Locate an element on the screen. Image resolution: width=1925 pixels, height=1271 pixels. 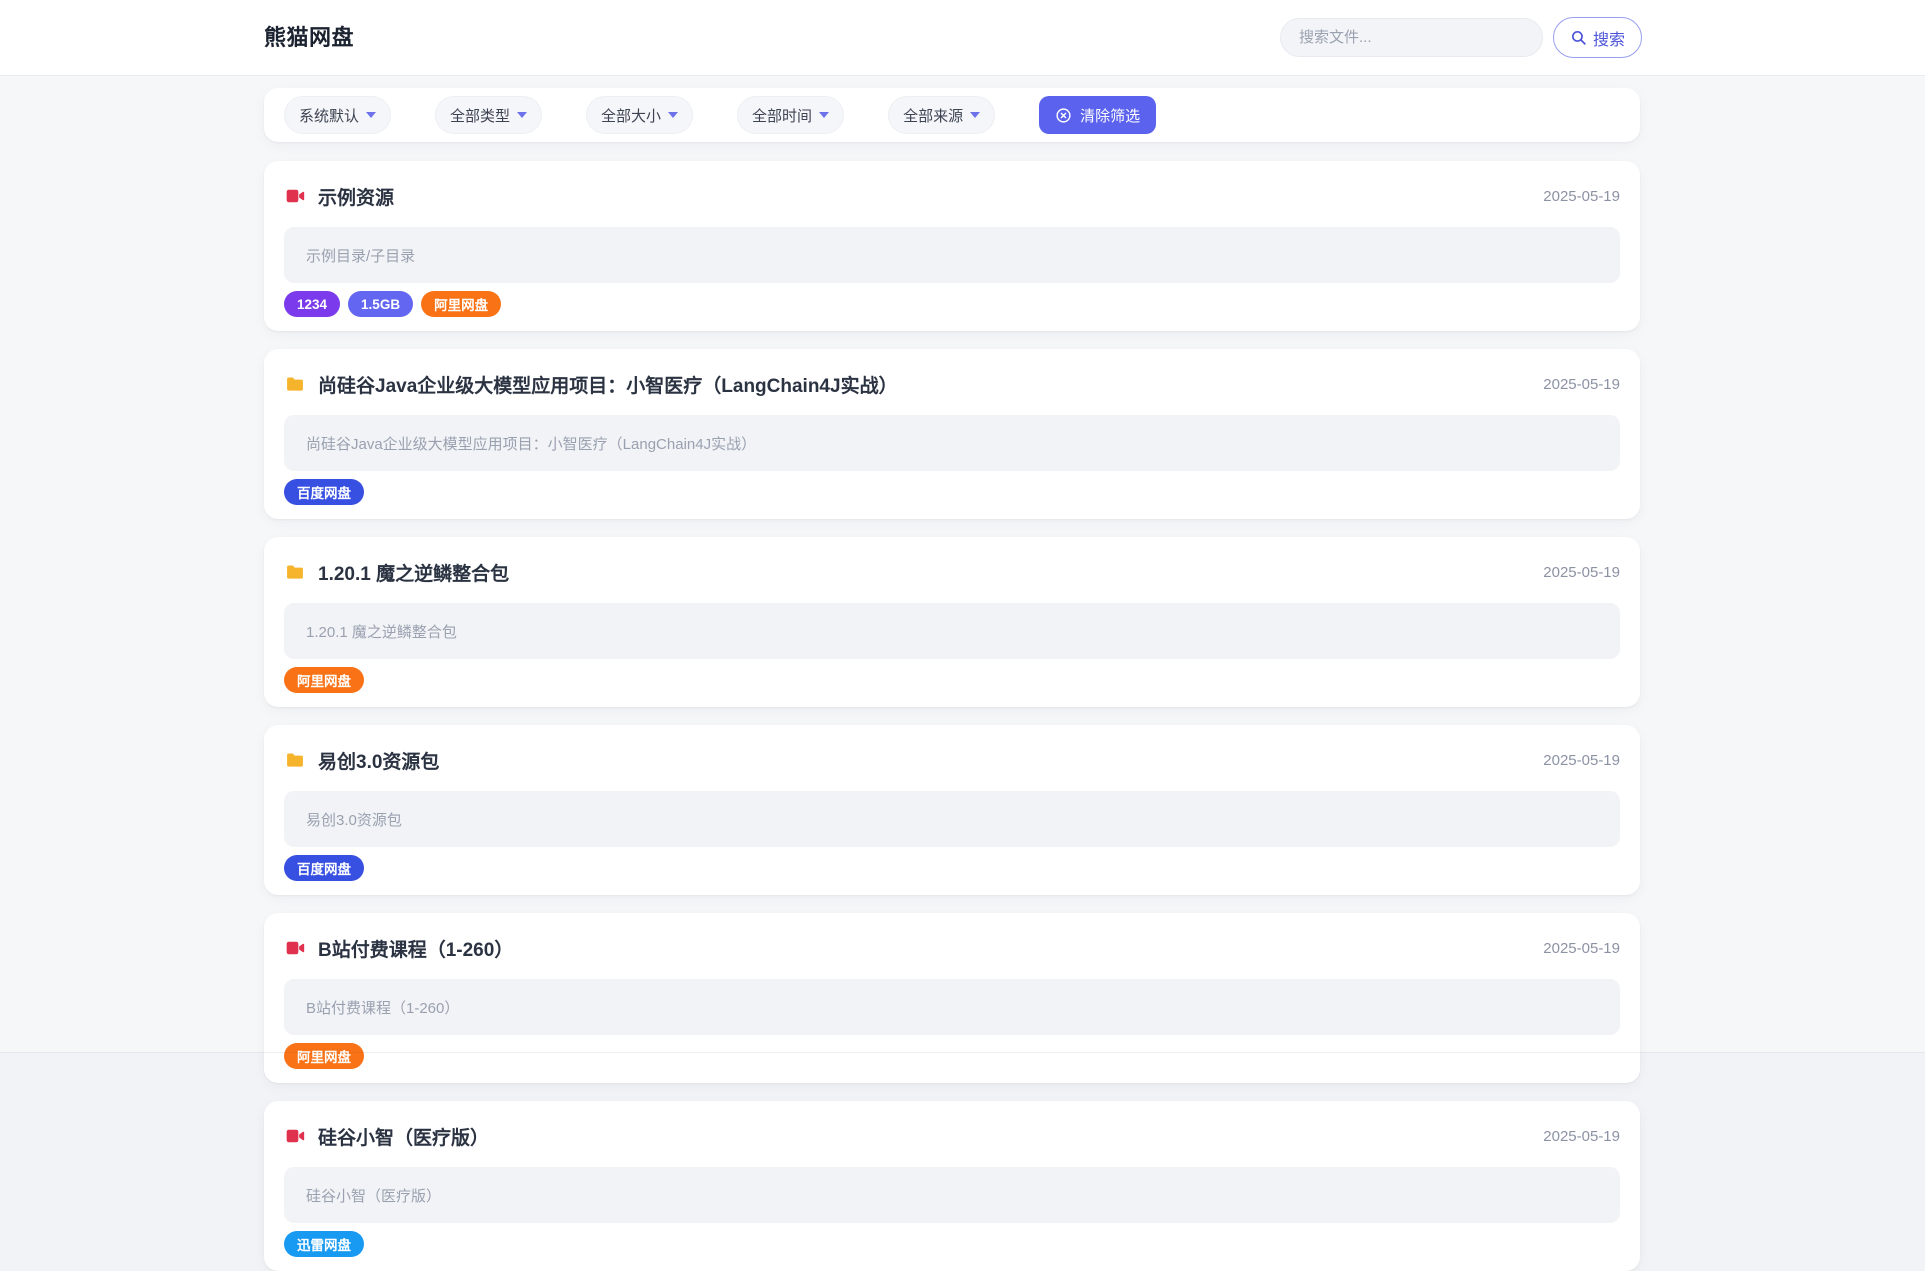
result-card: 硅谷小智（医疗版） 2025-05-19 硅谷小智（医疗版） 迅雷网盘 is located at coordinates (952, 1186).